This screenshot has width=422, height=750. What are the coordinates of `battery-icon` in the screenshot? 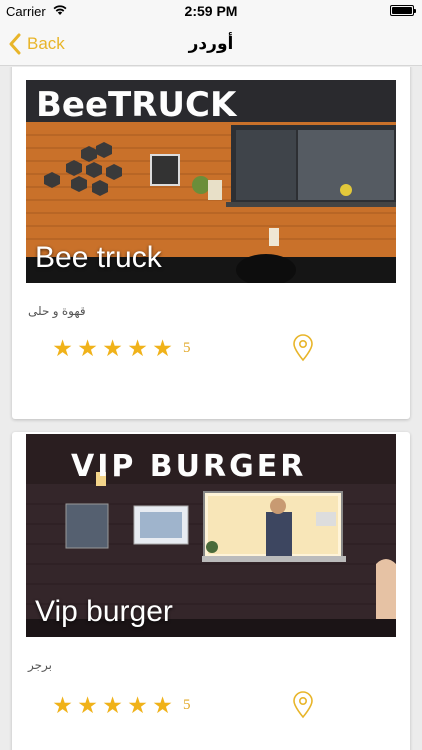 It's located at (403, 10).